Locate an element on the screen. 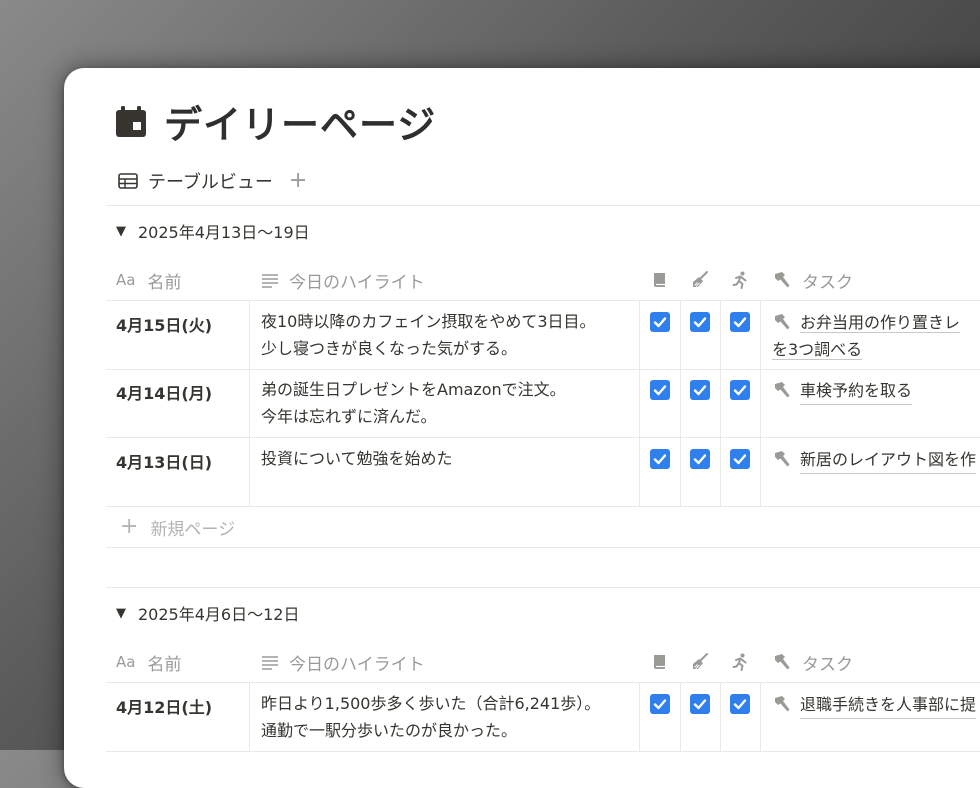 The height and width of the screenshot is (788, 980). group-header: ▼ 2025年4月6日～12日 is located at coordinates (543, 613).